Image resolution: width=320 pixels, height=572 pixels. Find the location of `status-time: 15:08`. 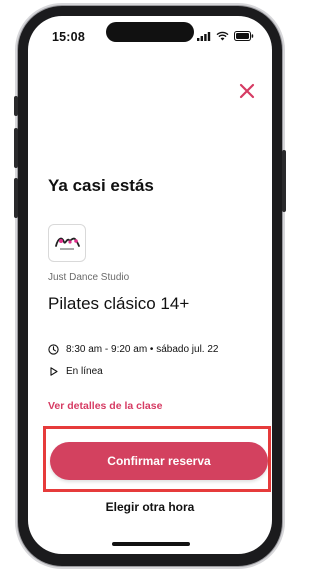

status-time: 15:08 is located at coordinates (68, 37).